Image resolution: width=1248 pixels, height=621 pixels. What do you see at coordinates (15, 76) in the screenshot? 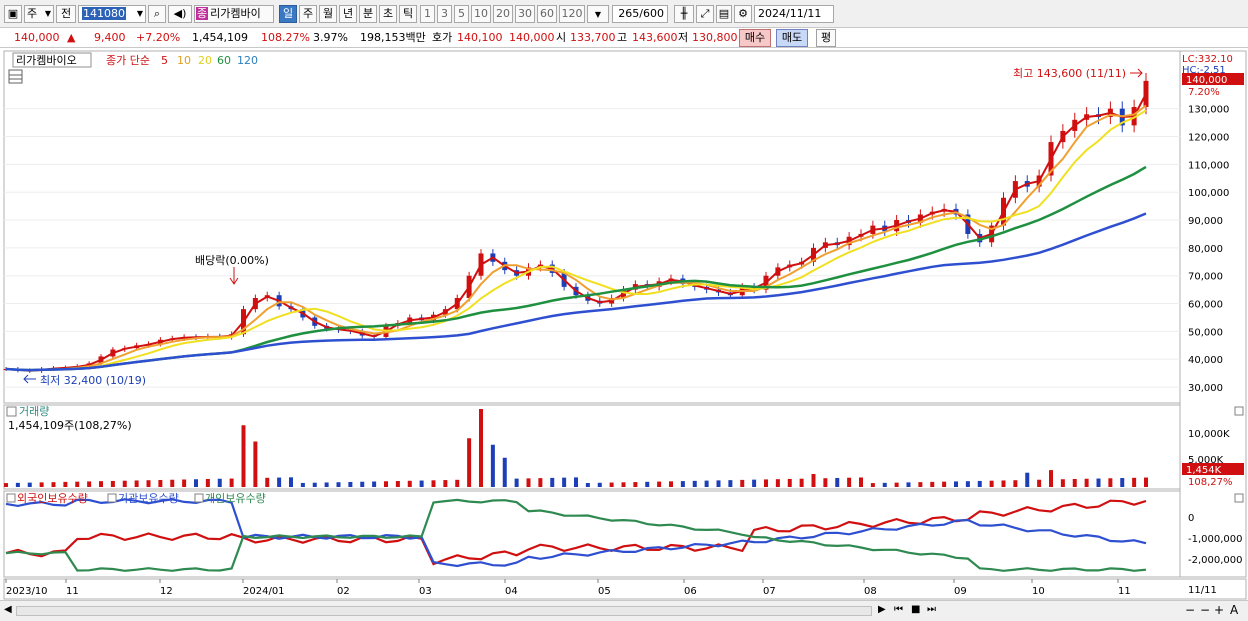
I see `table-icon` at bounding box center [15, 76].